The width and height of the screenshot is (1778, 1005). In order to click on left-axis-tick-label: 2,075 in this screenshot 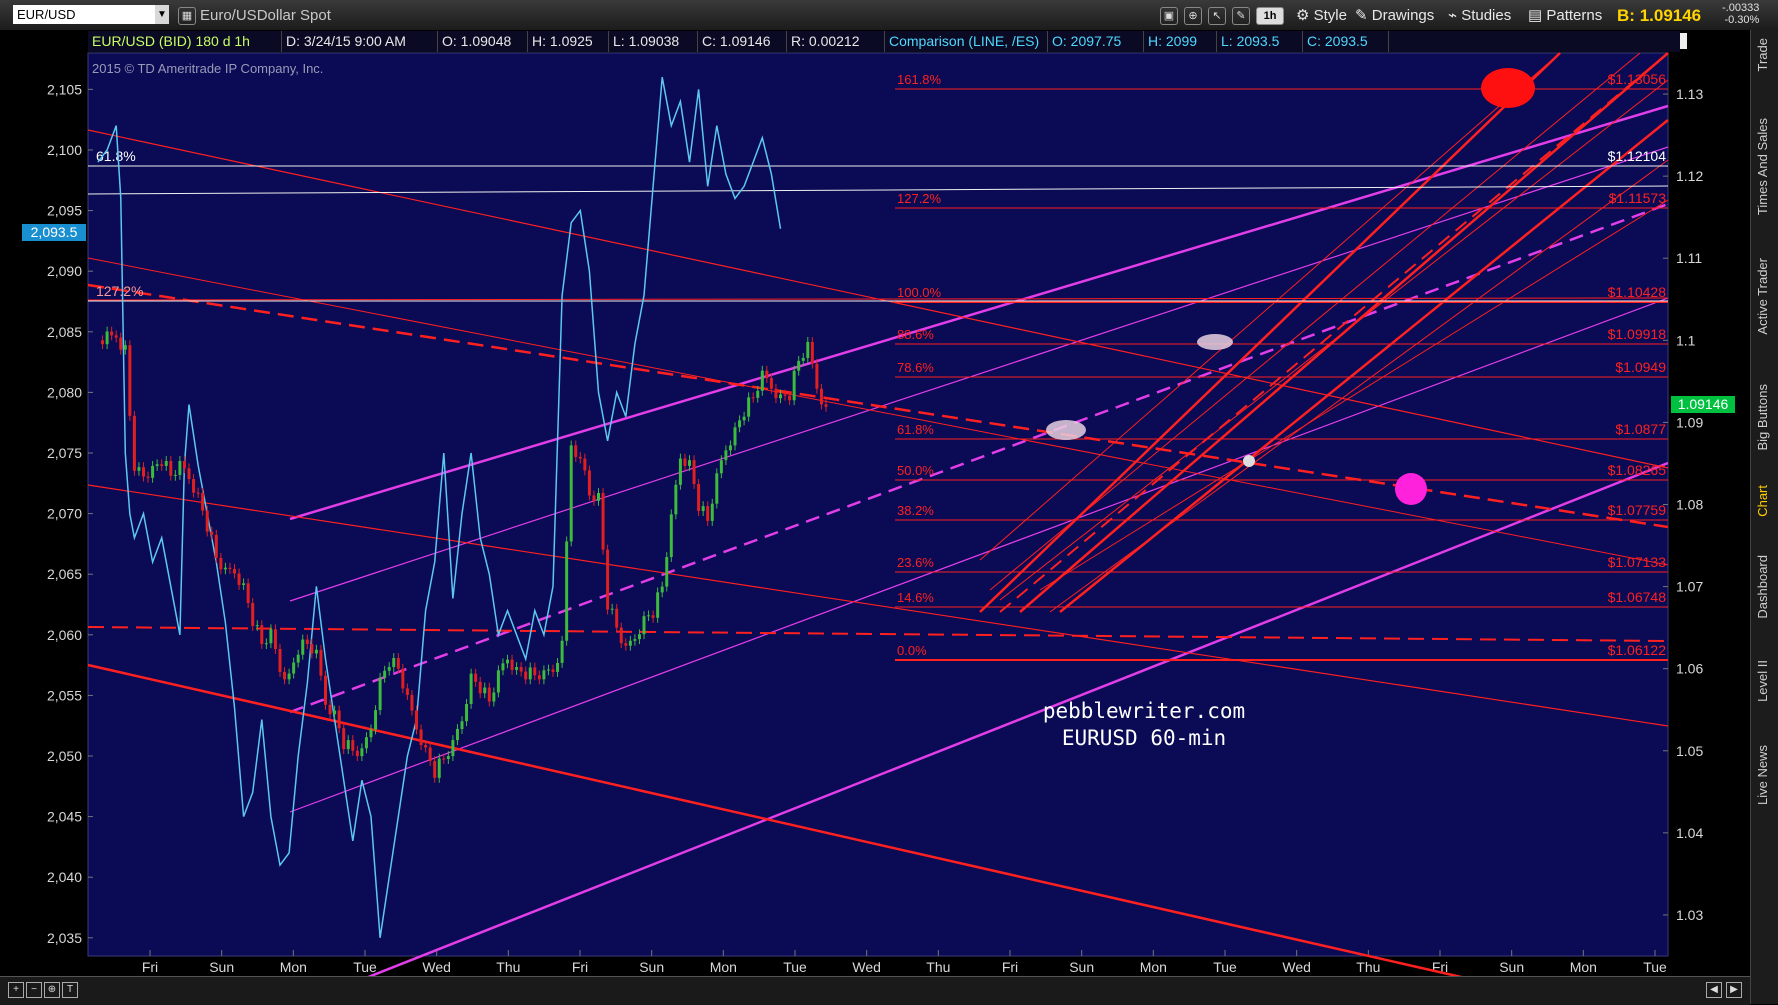, I will do `click(64, 453)`.